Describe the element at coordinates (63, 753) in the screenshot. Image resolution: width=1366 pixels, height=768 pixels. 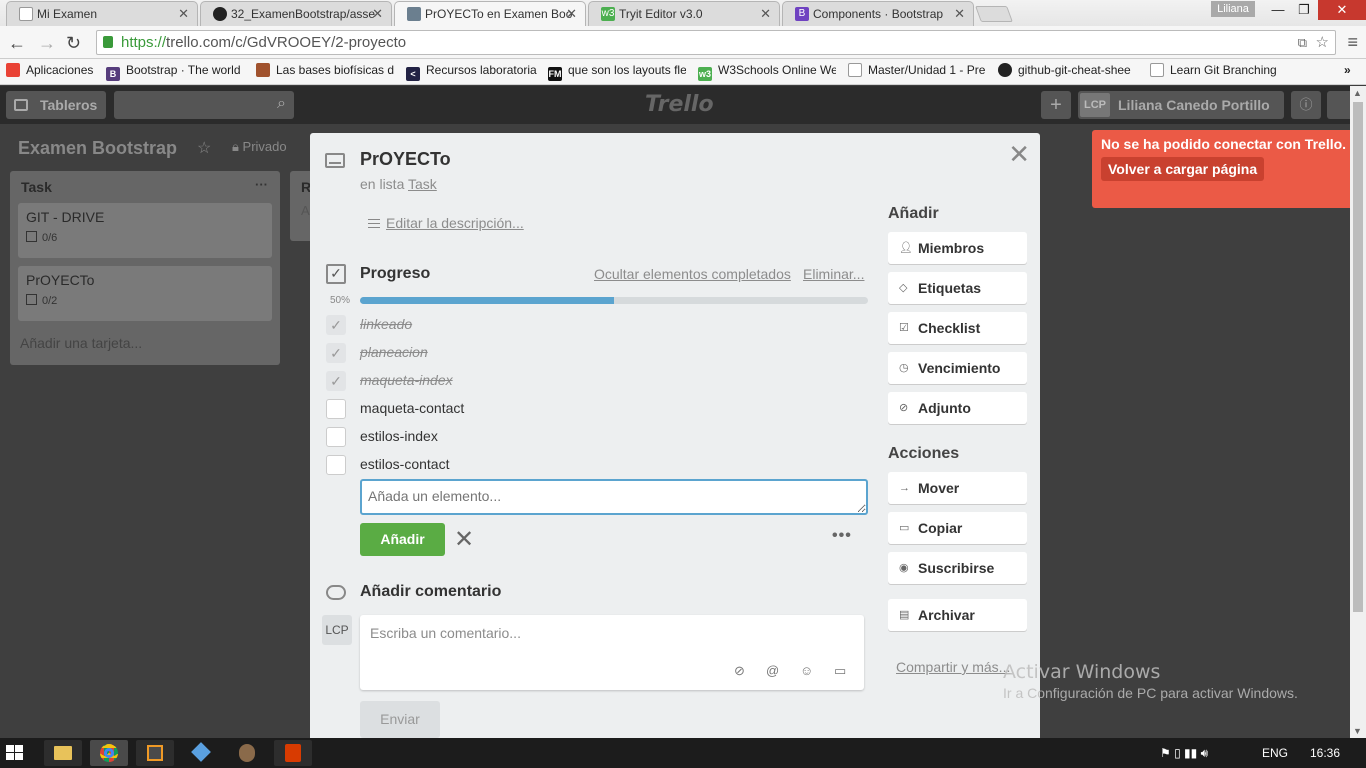
I see `file-explorer-icon` at that location.